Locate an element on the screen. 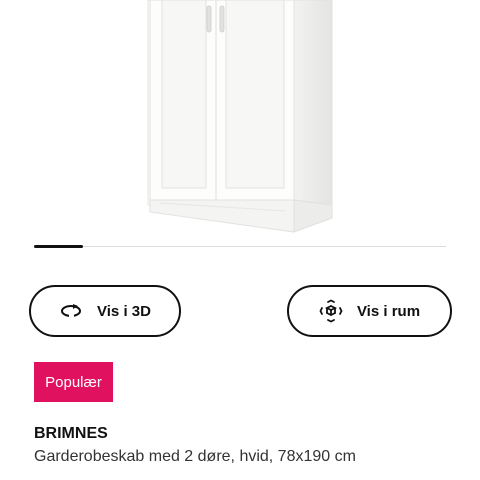 The height and width of the screenshot is (480, 480). popular-badge-label: Populær is located at coordinates (73, 382).